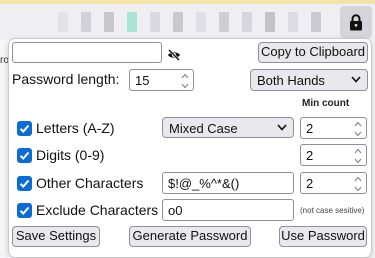 This screenshot has width=375, height=258. What do you see at coordinates (75, 128) in the screenshot?
I see `letters-label: Letters (A-Z)` at bounding box center [75, 128].